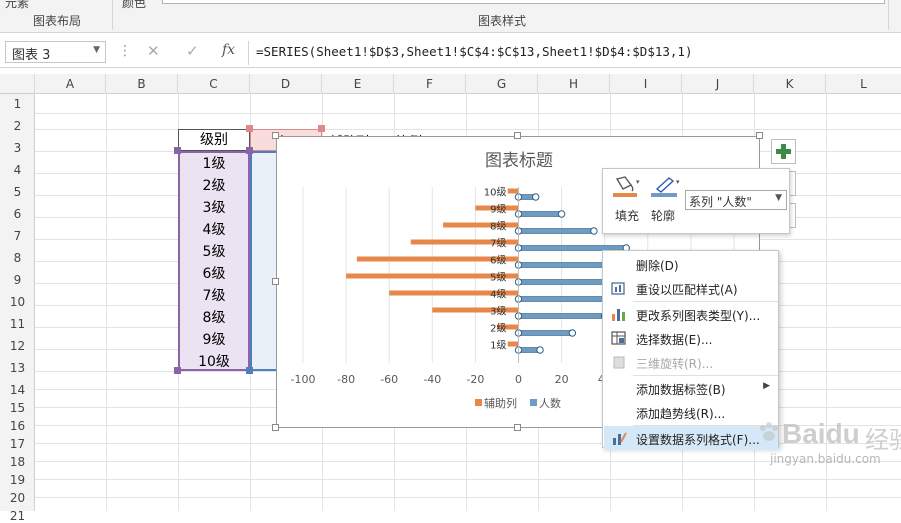  Describe the element at coordinates (228, 50) in the screenshot. I see `insert-function-icon: fx` at that location.